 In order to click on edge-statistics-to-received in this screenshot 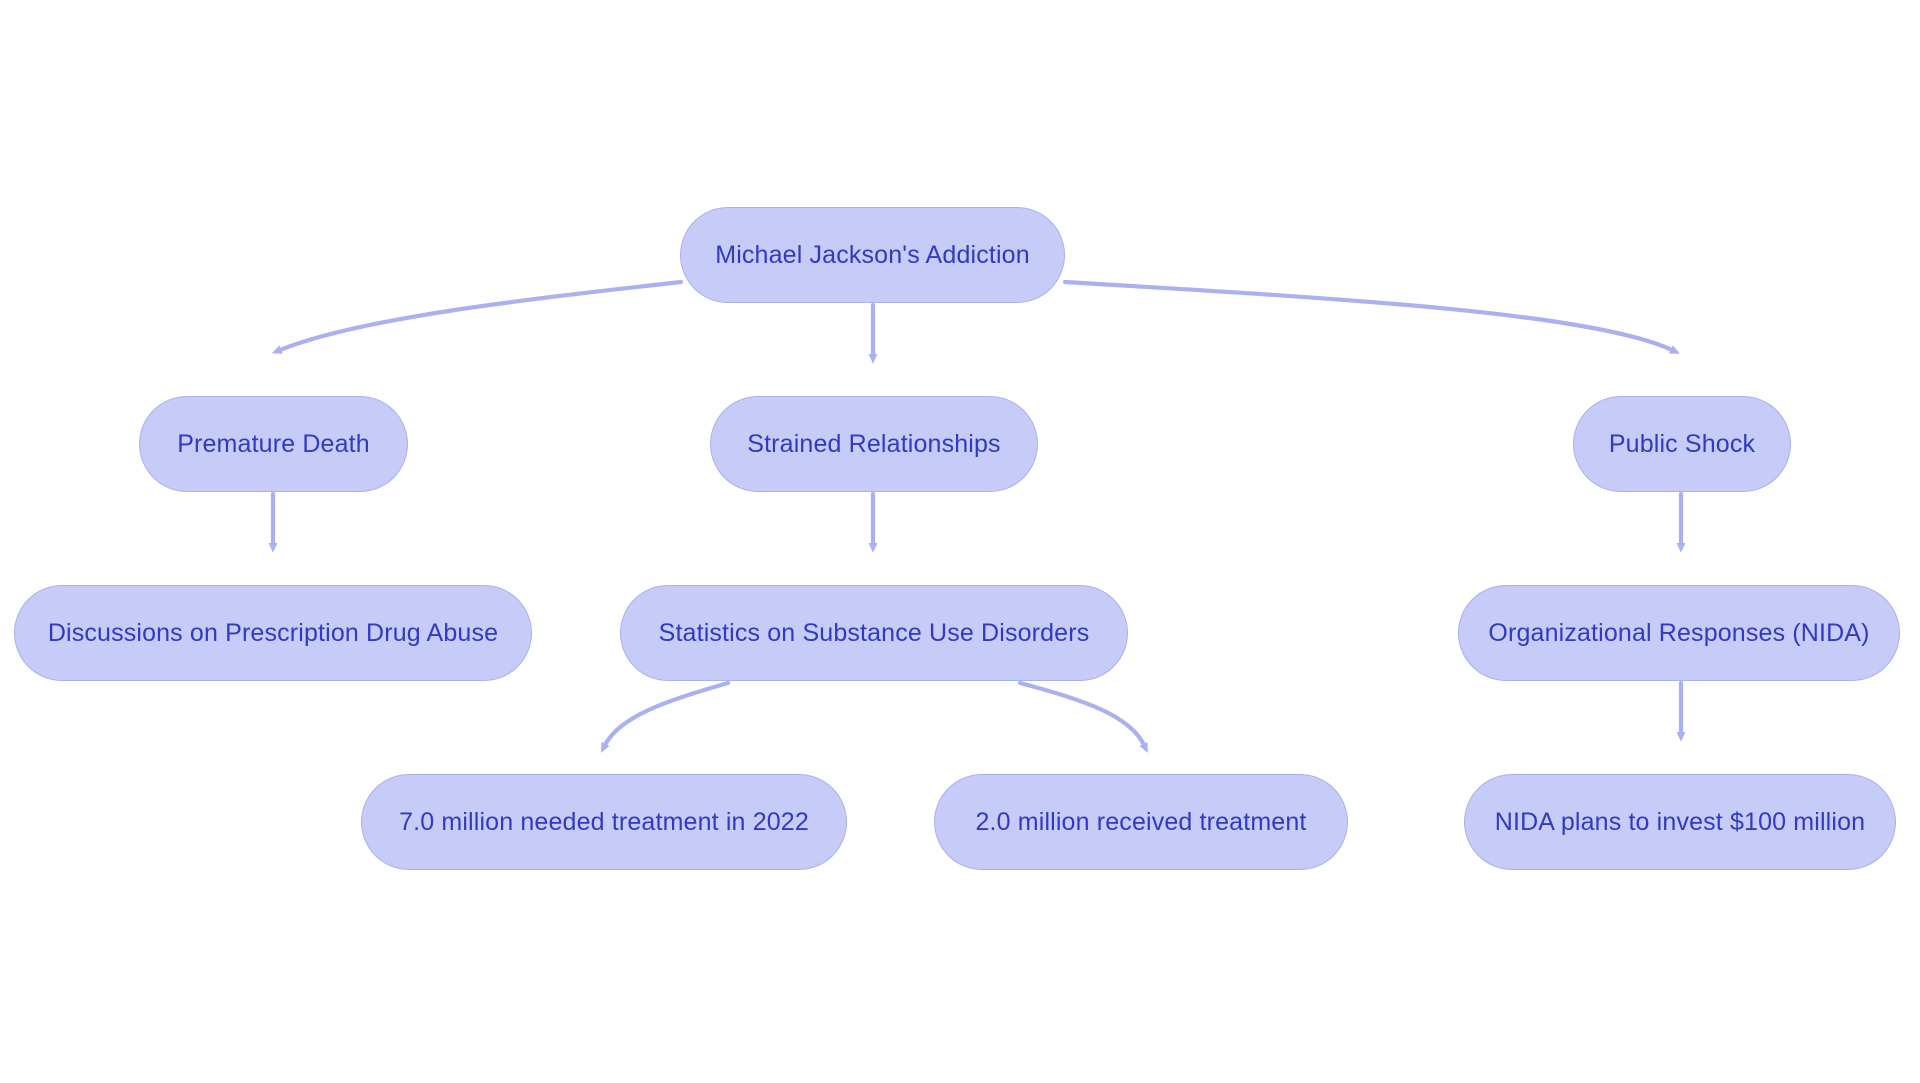, I will do `click(1082, 716)`.